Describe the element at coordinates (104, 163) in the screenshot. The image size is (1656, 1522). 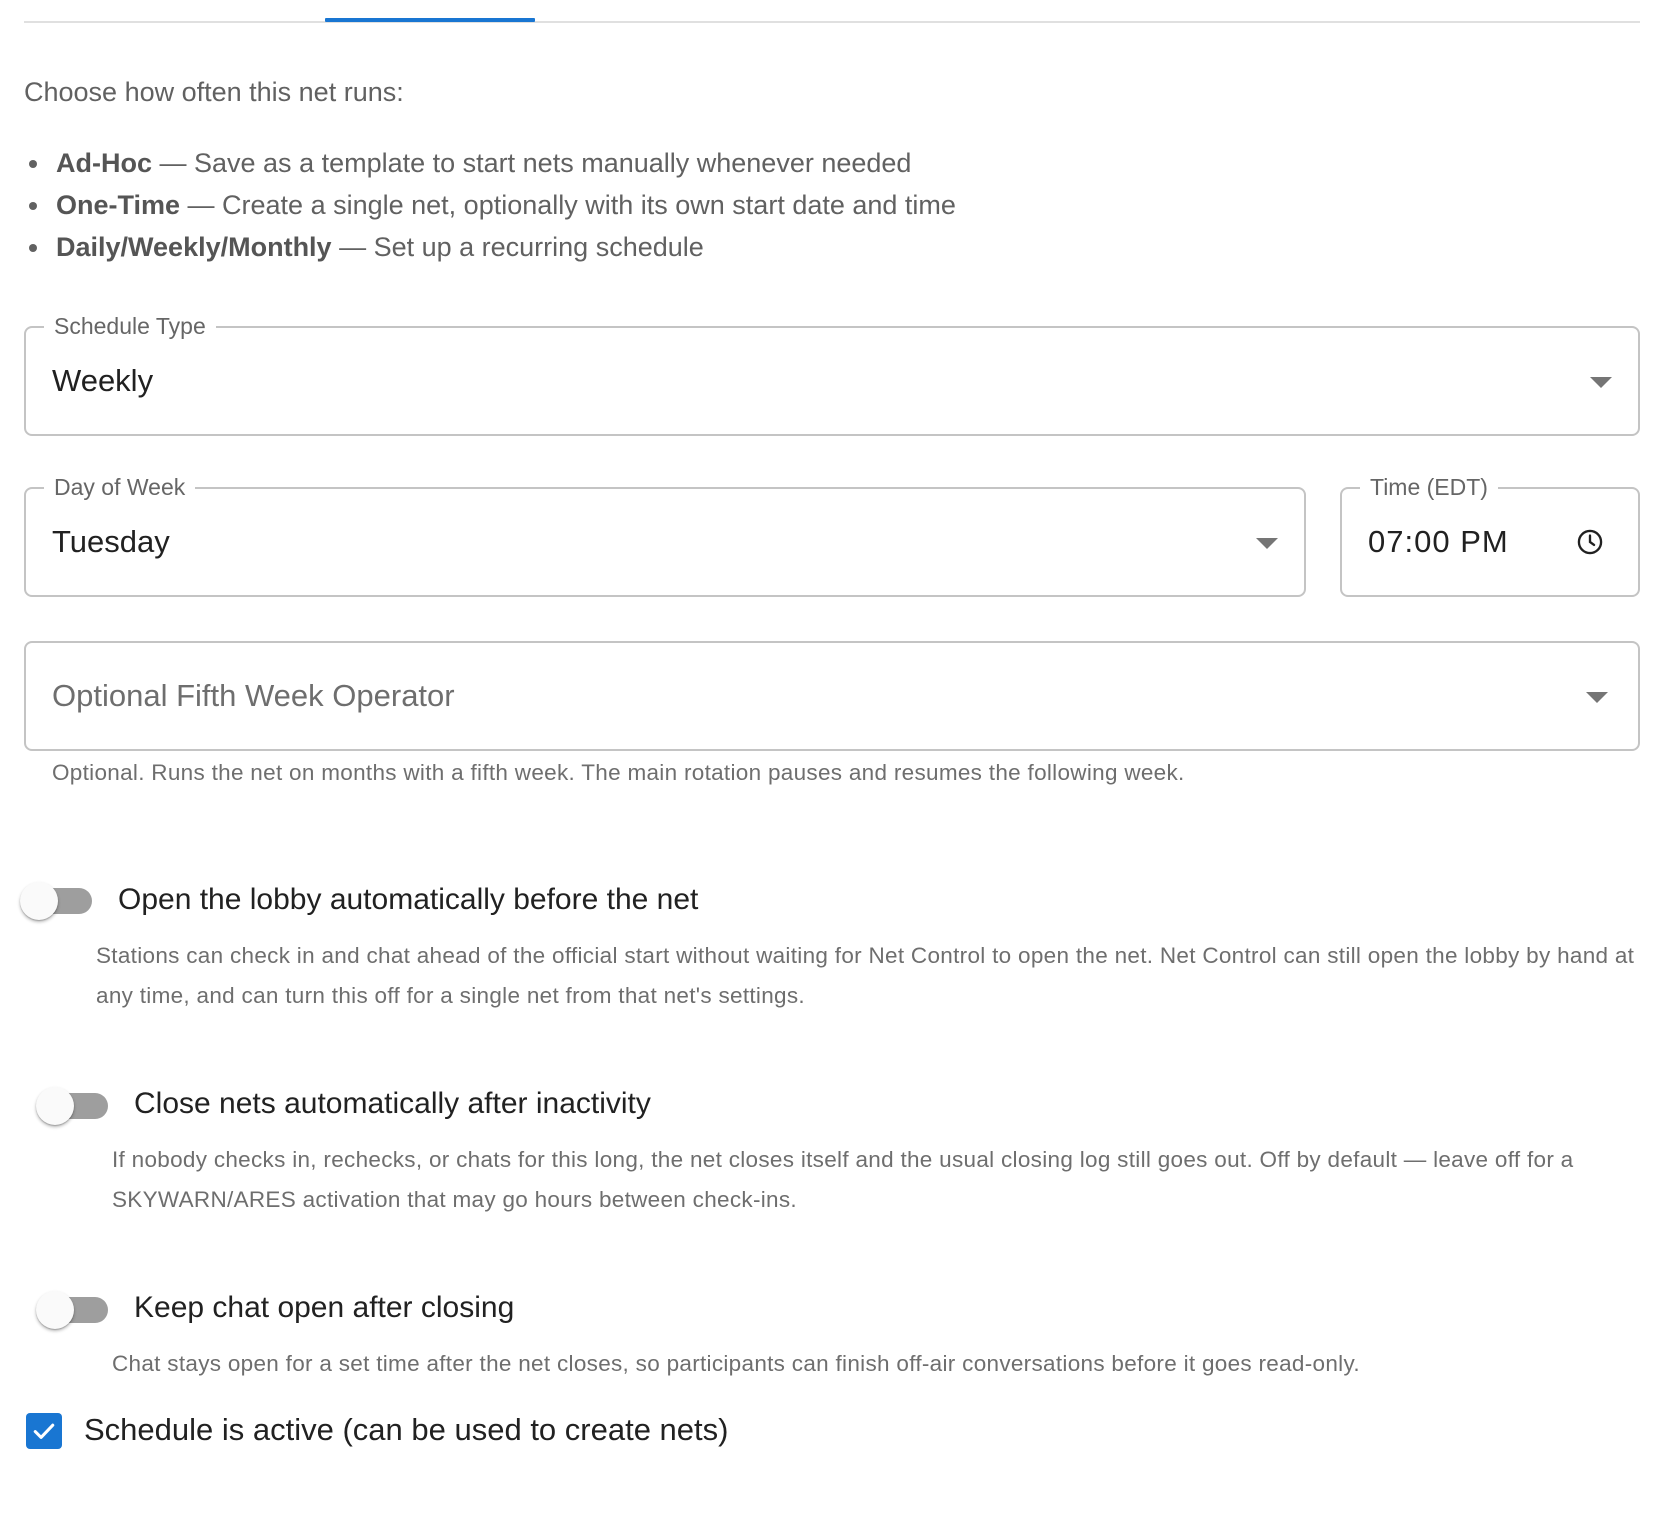
I see `option-name: Ad-Hoc` at that location.